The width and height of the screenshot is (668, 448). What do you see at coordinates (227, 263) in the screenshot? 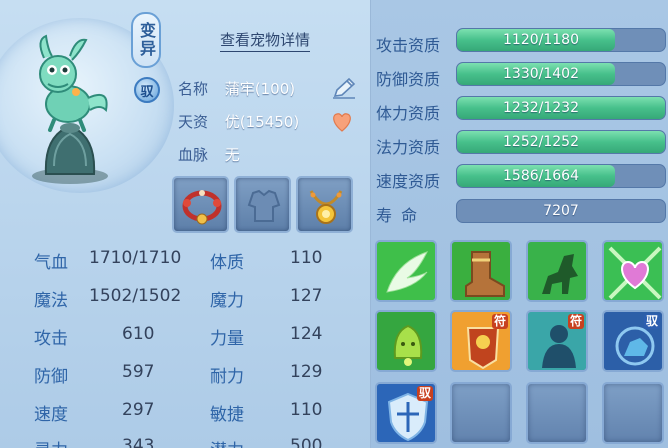
I see `attr-constitution-label: 体质` at bounding box center [227, 263].